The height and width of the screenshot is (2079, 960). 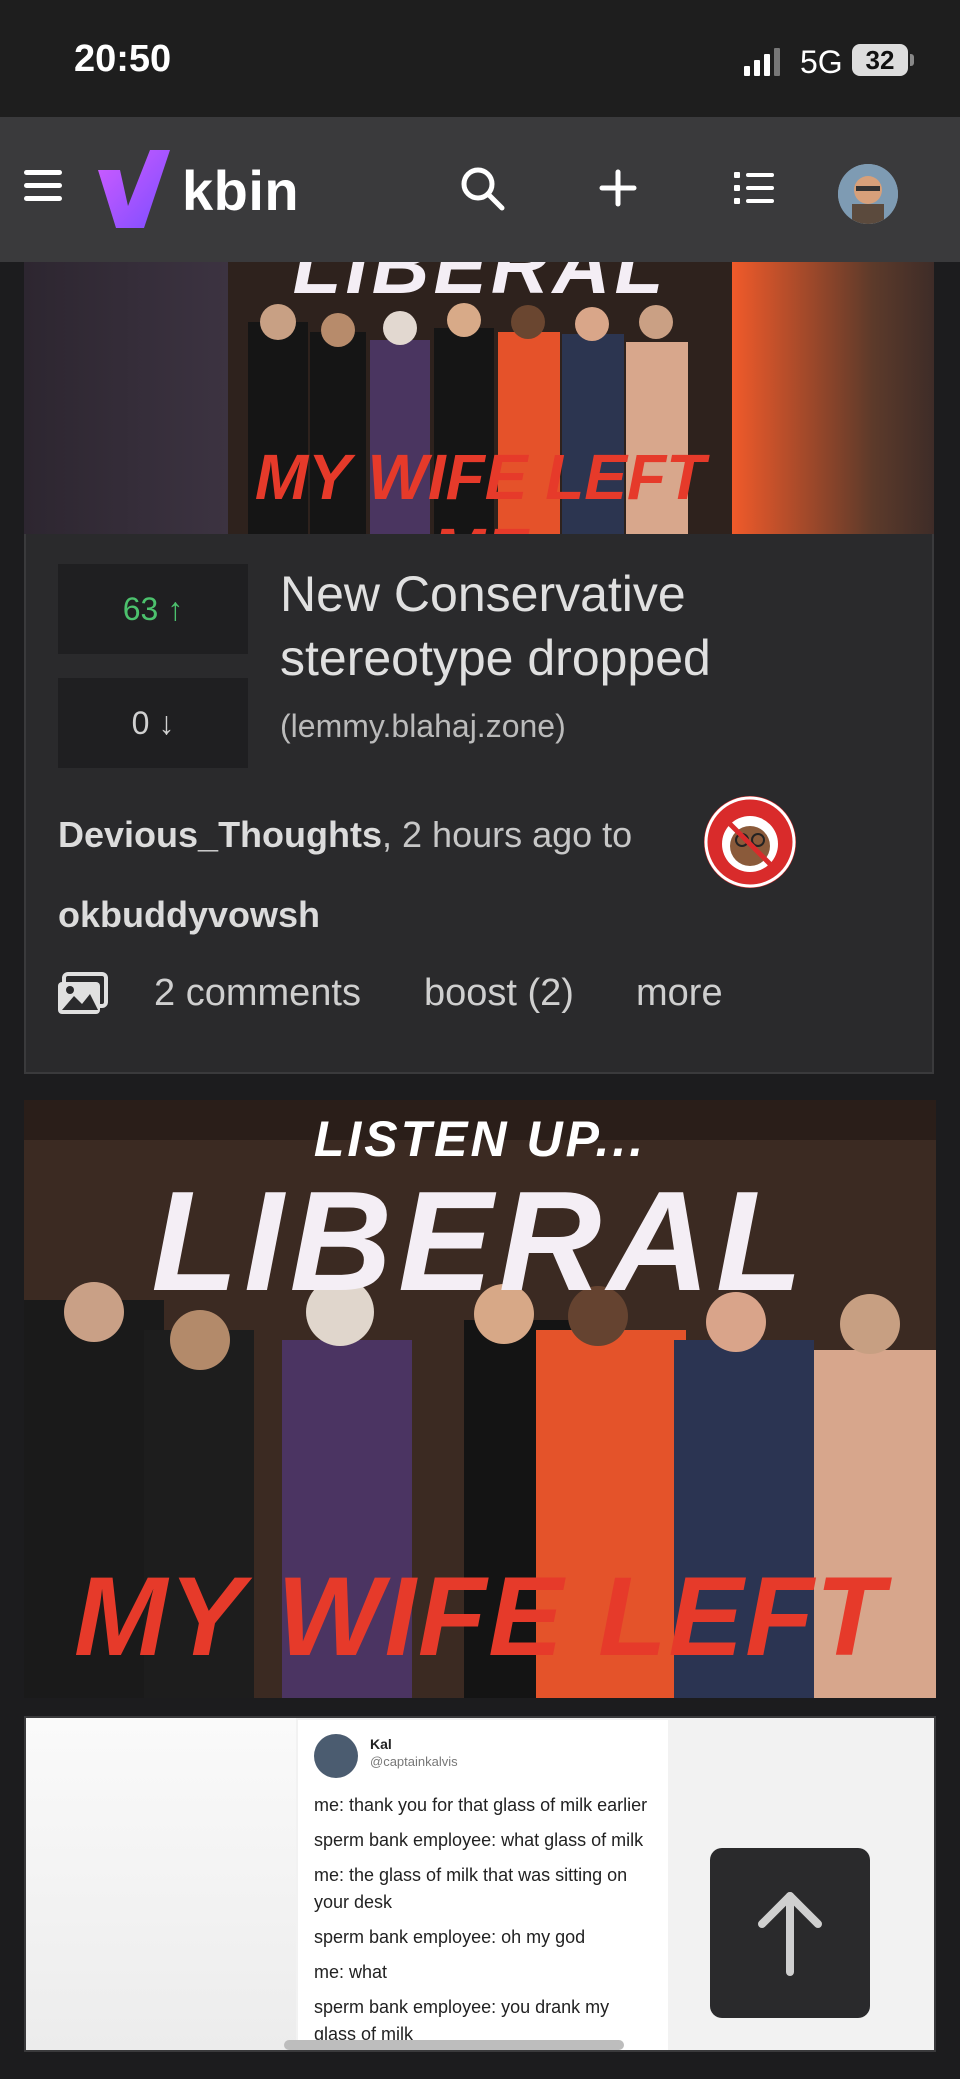 I want to click on boost-button: boost (2), so click(x=499, y=993).